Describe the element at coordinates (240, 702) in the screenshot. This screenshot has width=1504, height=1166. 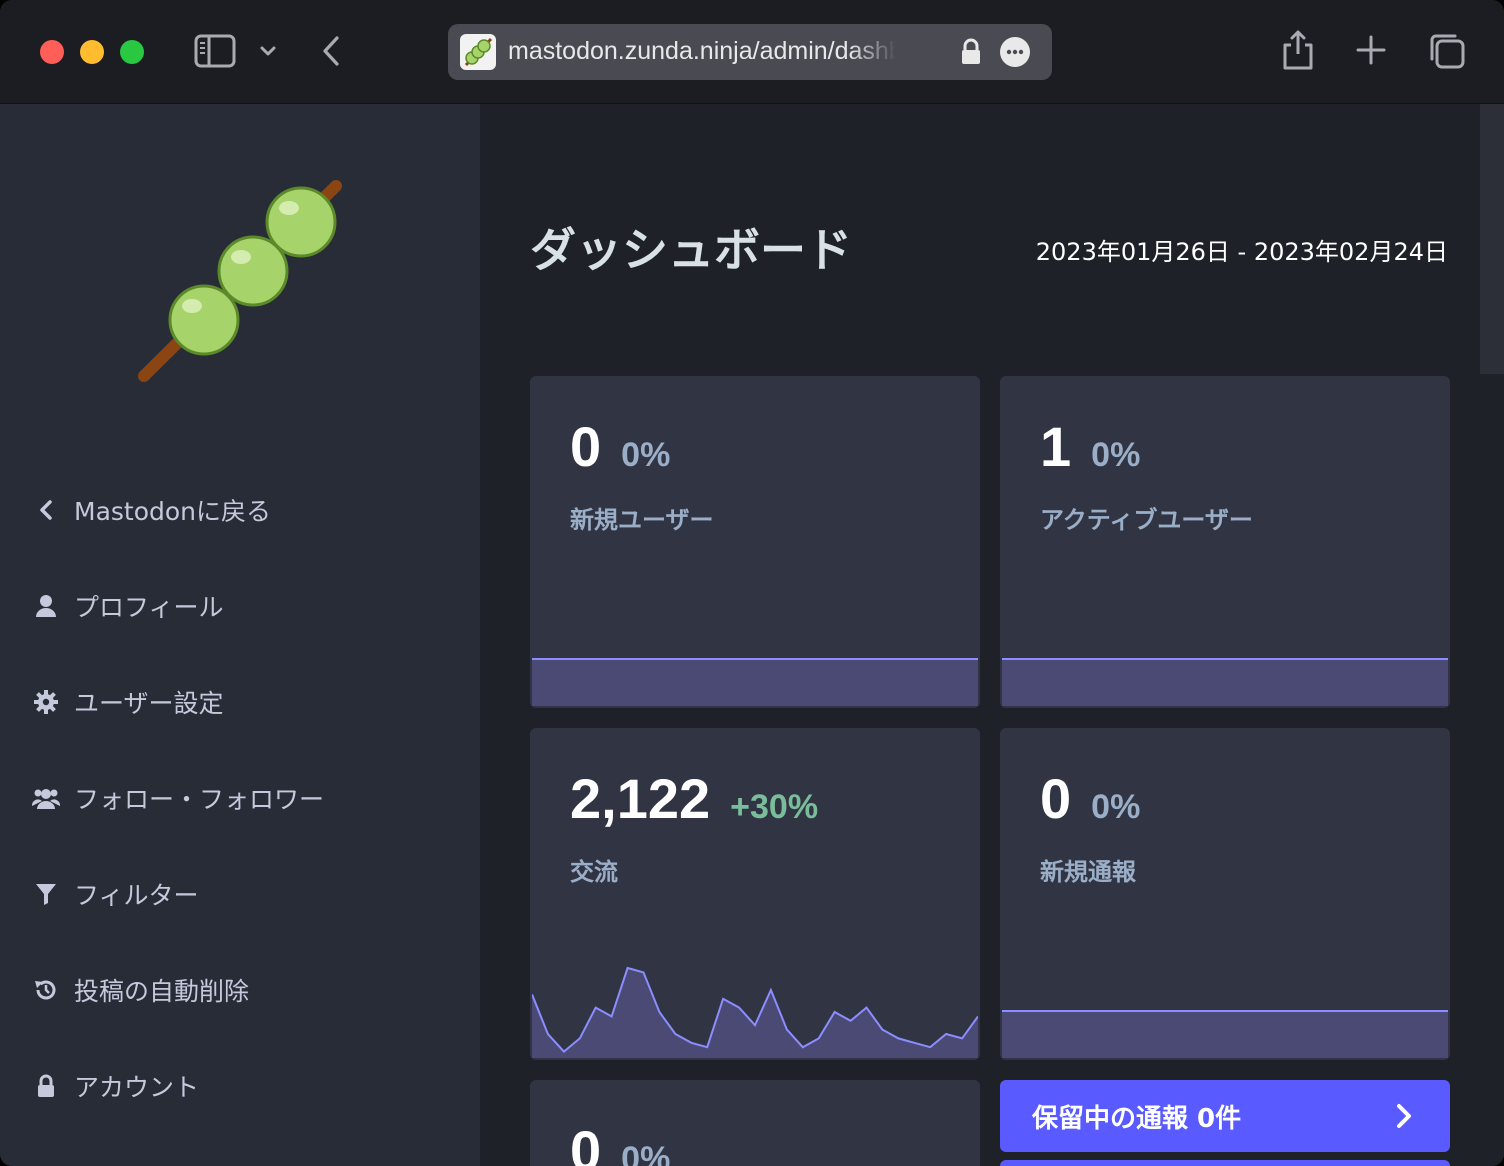
I see `sidebar-item-user-settings: ユーザー設定` at that location.